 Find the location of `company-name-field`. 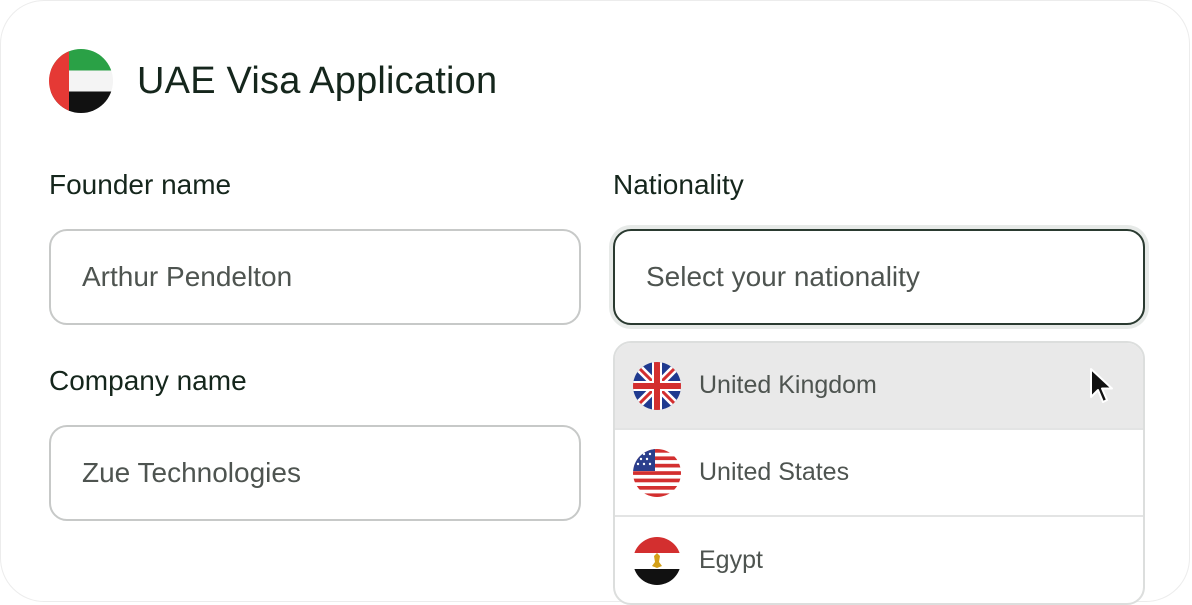

company-name-field is located at coordinates (315, 473).